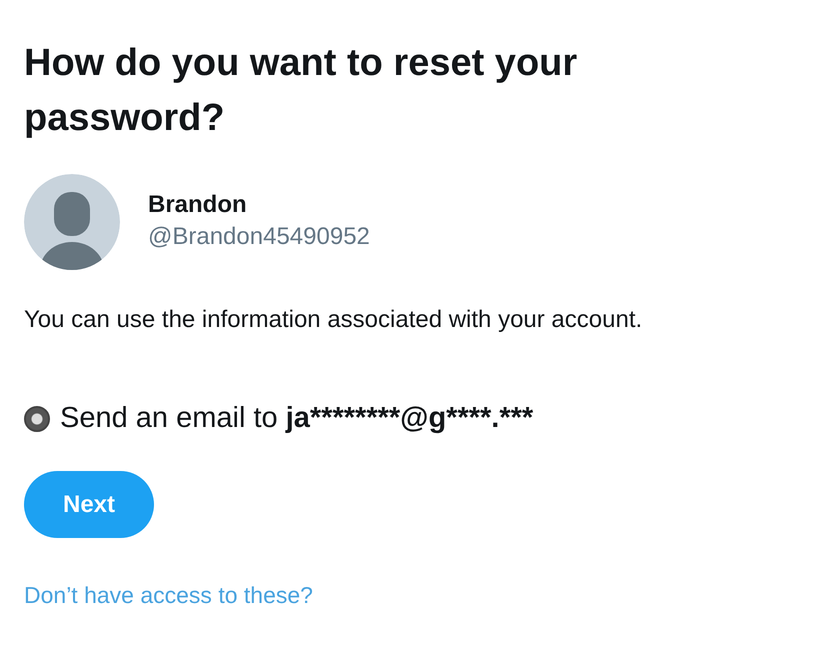 The image size is (828, 668). What do you see at coordinates (259, 237) in the screenshot?
I see `account-handle: @Brandon45490952` at bounding box center [259, 237].